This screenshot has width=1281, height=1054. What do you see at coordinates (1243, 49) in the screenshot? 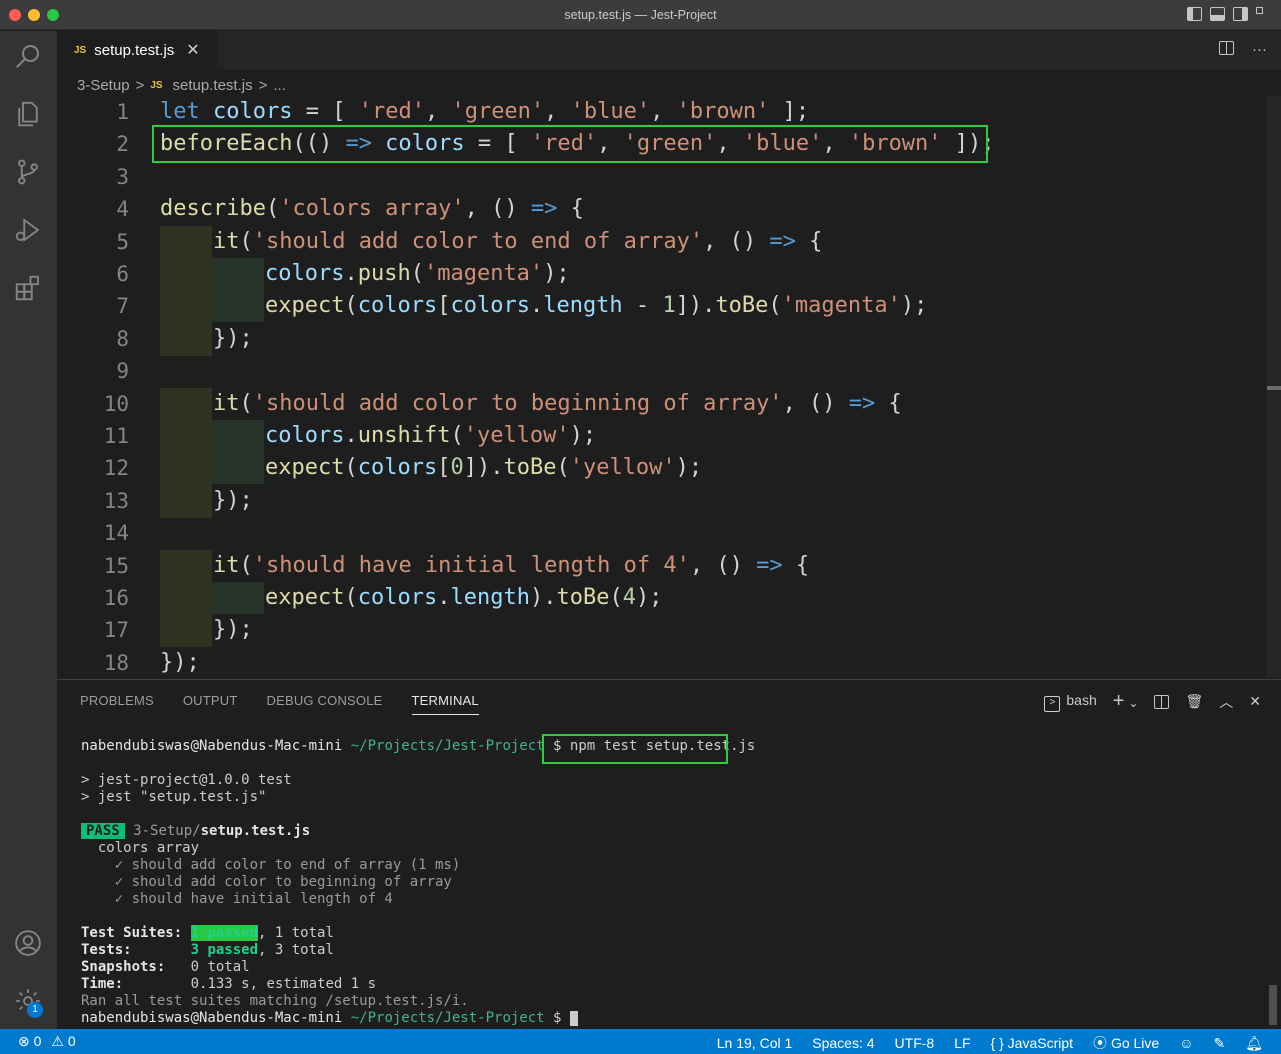
I see `editor-actions: ···` at bounding box center [1243, 49].